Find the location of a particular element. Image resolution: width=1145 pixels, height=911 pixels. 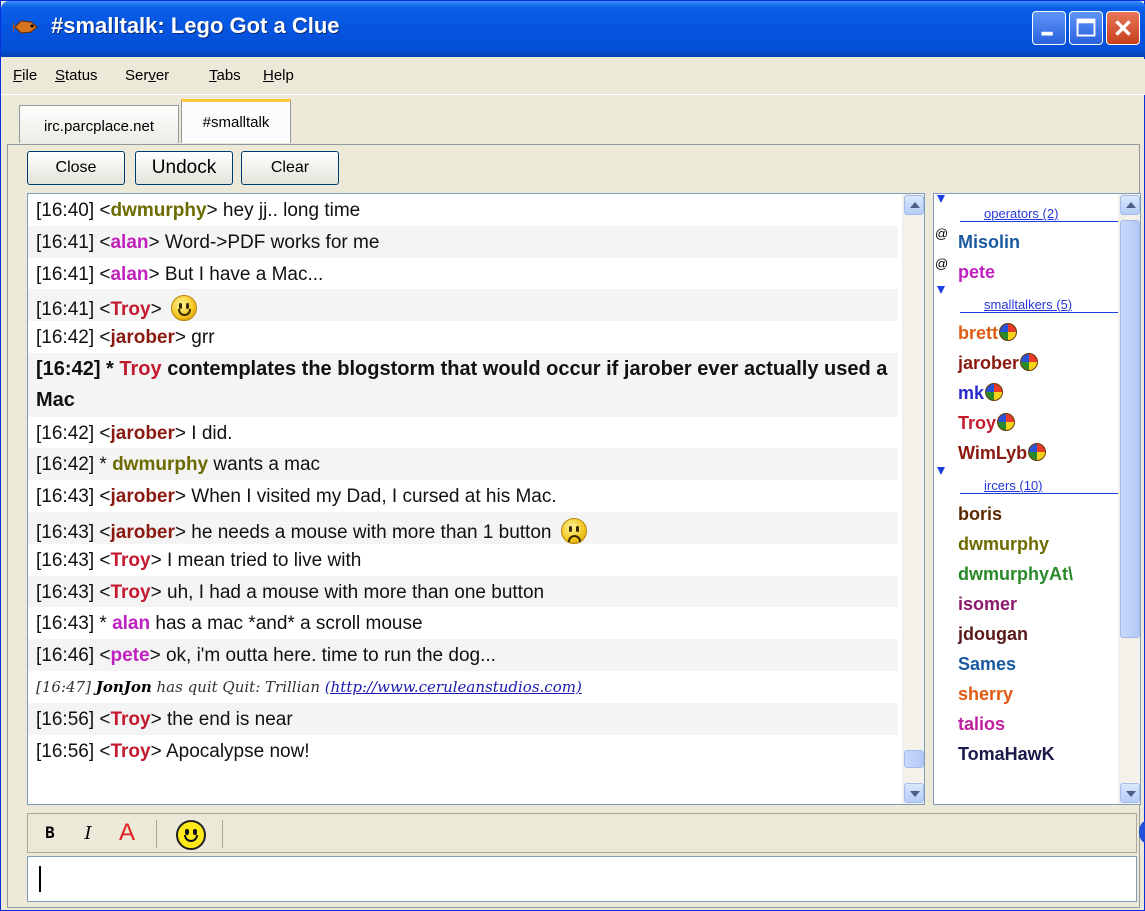

nick-list-item: isomer is located at coordinates (1026, 602).